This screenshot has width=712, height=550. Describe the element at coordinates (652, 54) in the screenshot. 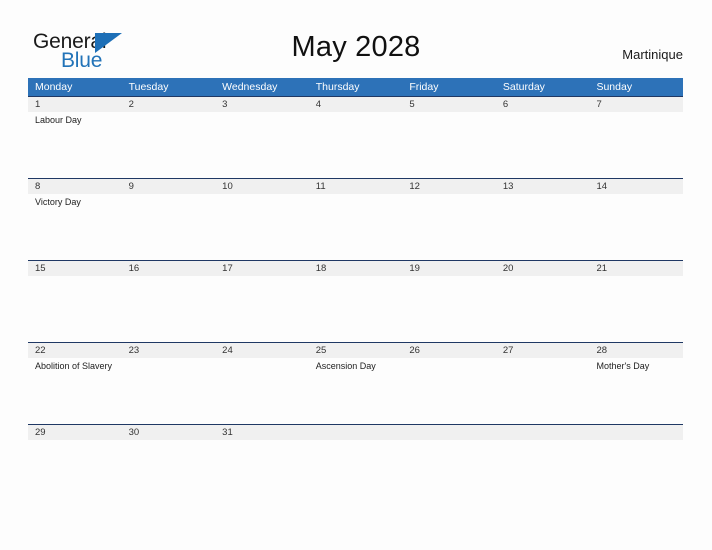

I see `location-label: Martinique` at that location.